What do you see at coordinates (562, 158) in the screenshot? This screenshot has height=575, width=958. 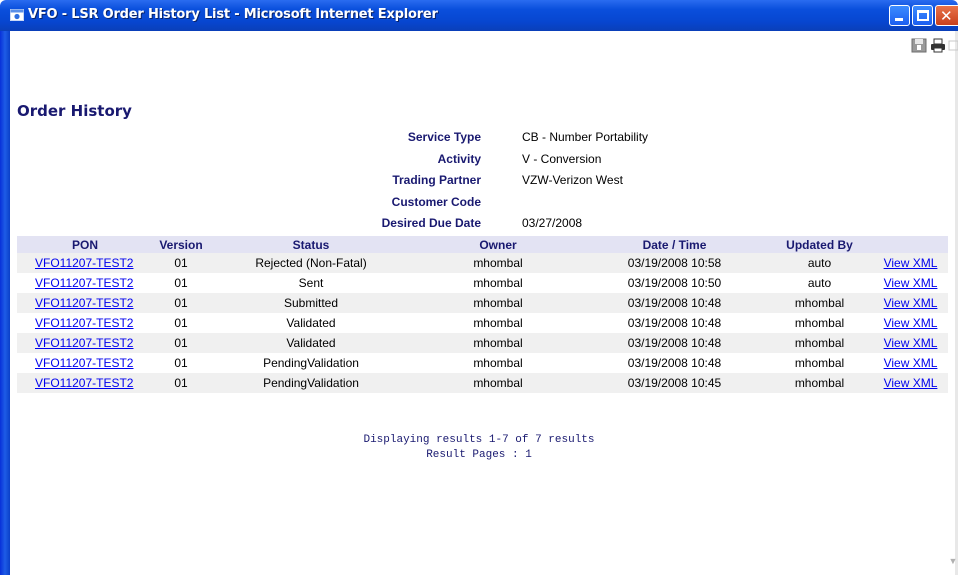 I see `info-value: V - Conversion` at bounding box center [562, 158].